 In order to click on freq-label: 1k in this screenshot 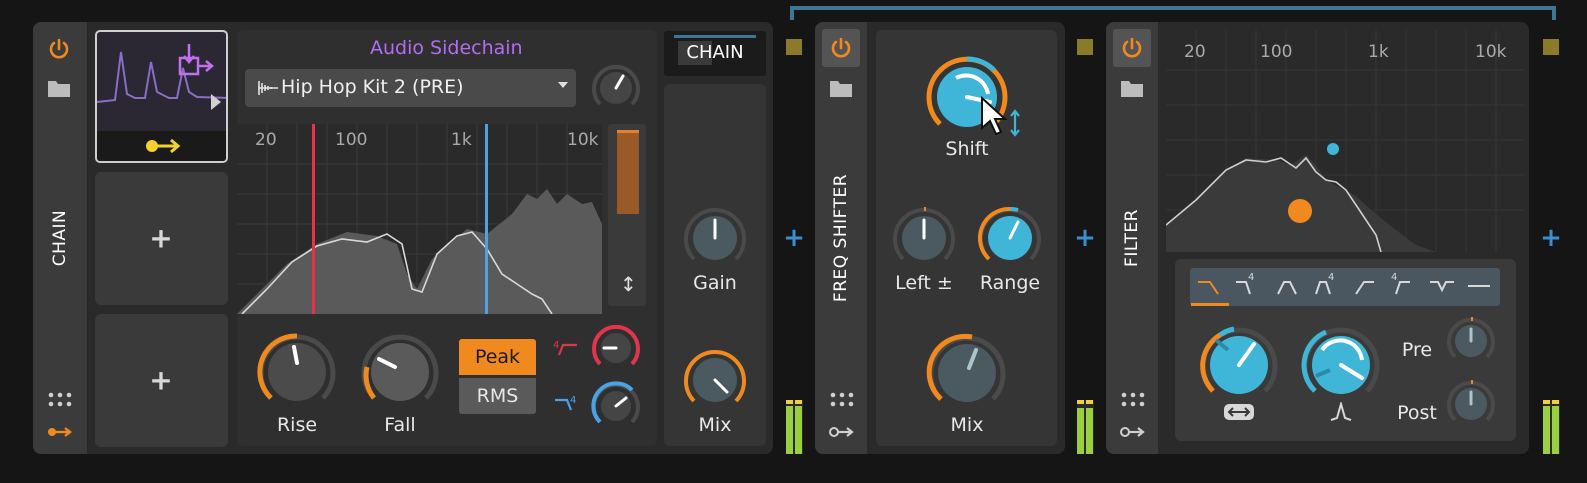, I will do `click(461, 140)`.